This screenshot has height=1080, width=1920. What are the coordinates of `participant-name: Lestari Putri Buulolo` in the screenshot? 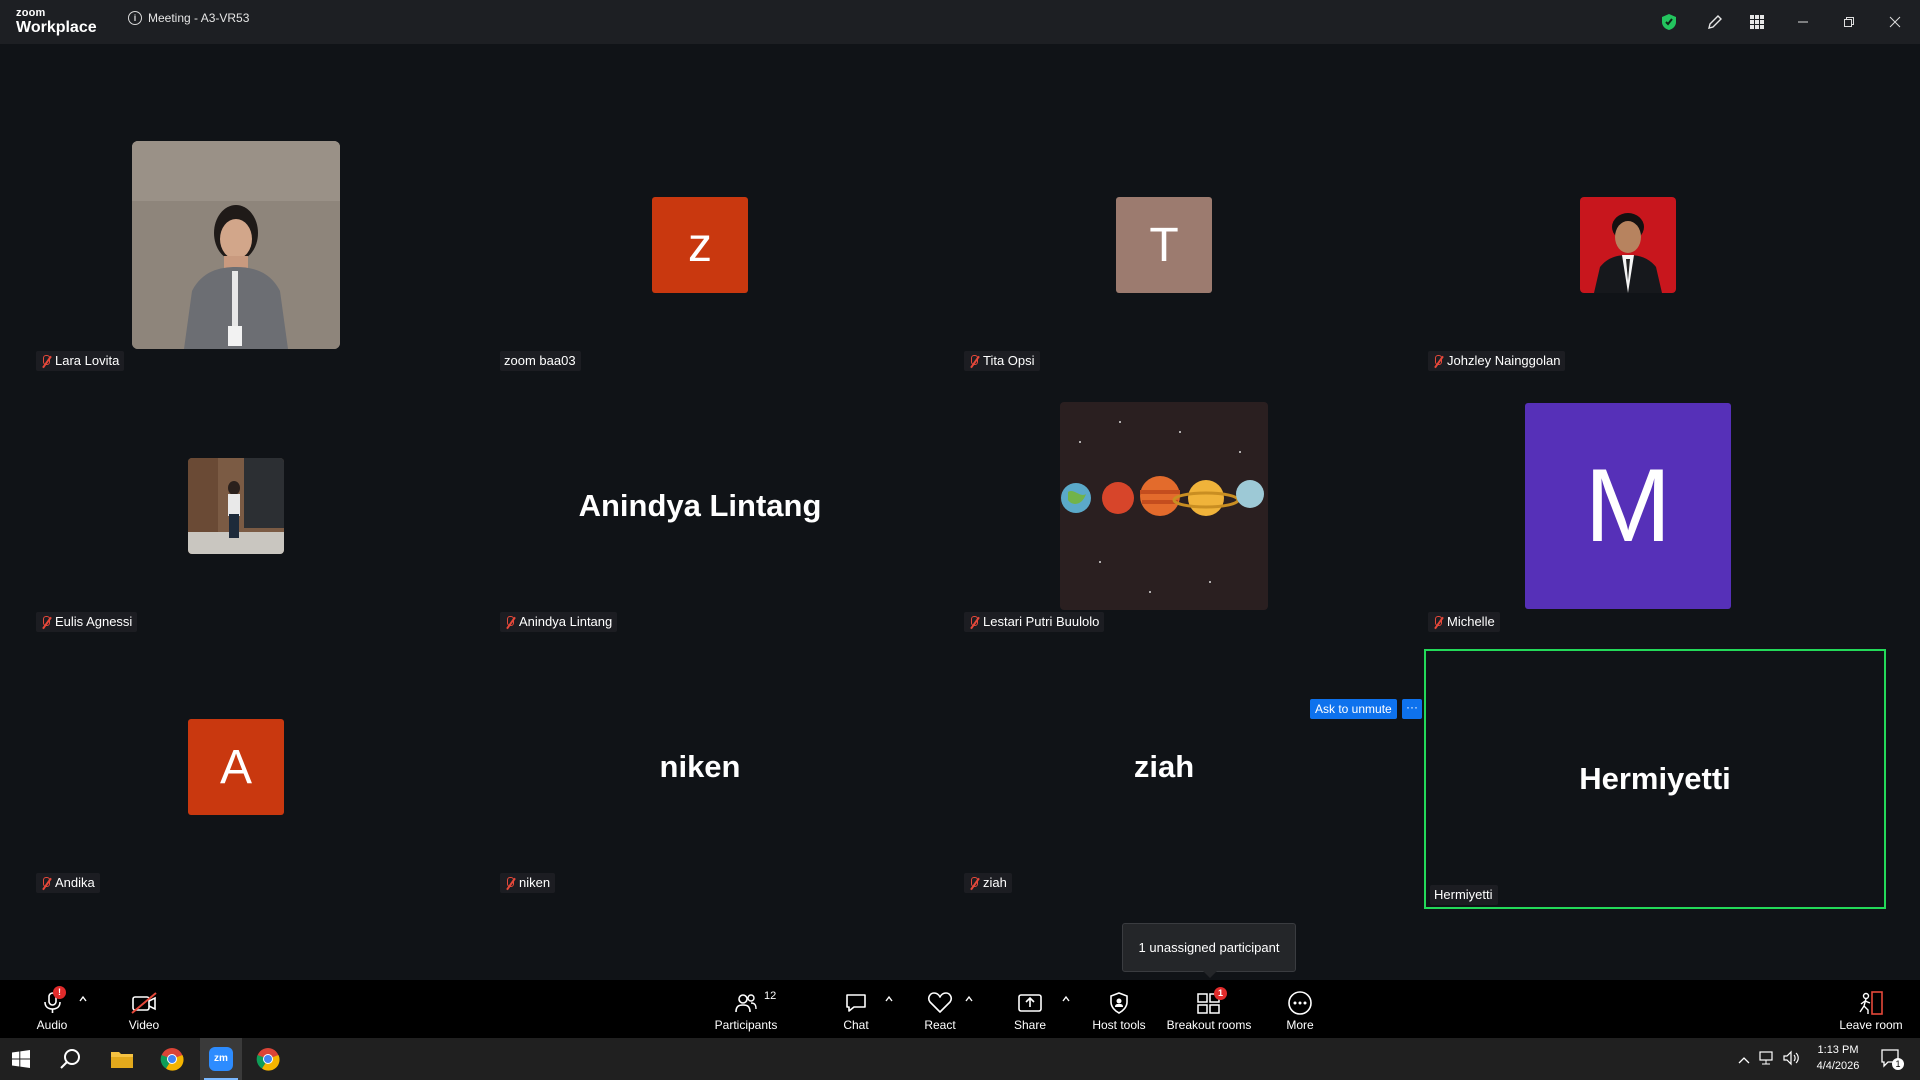 It's located at (1041, 621).